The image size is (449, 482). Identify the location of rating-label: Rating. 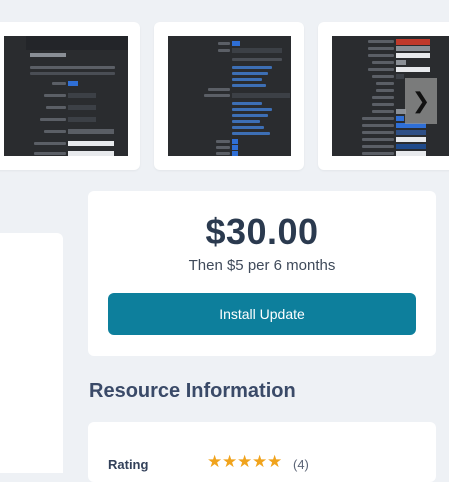
(128, 464).